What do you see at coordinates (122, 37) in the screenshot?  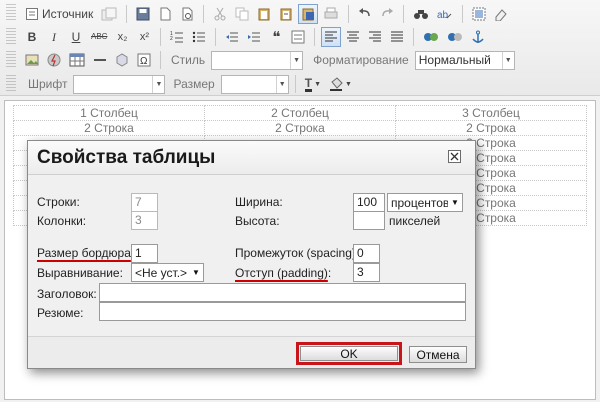 I see `subscript-button: x₂` at bounding box center [122, 37].